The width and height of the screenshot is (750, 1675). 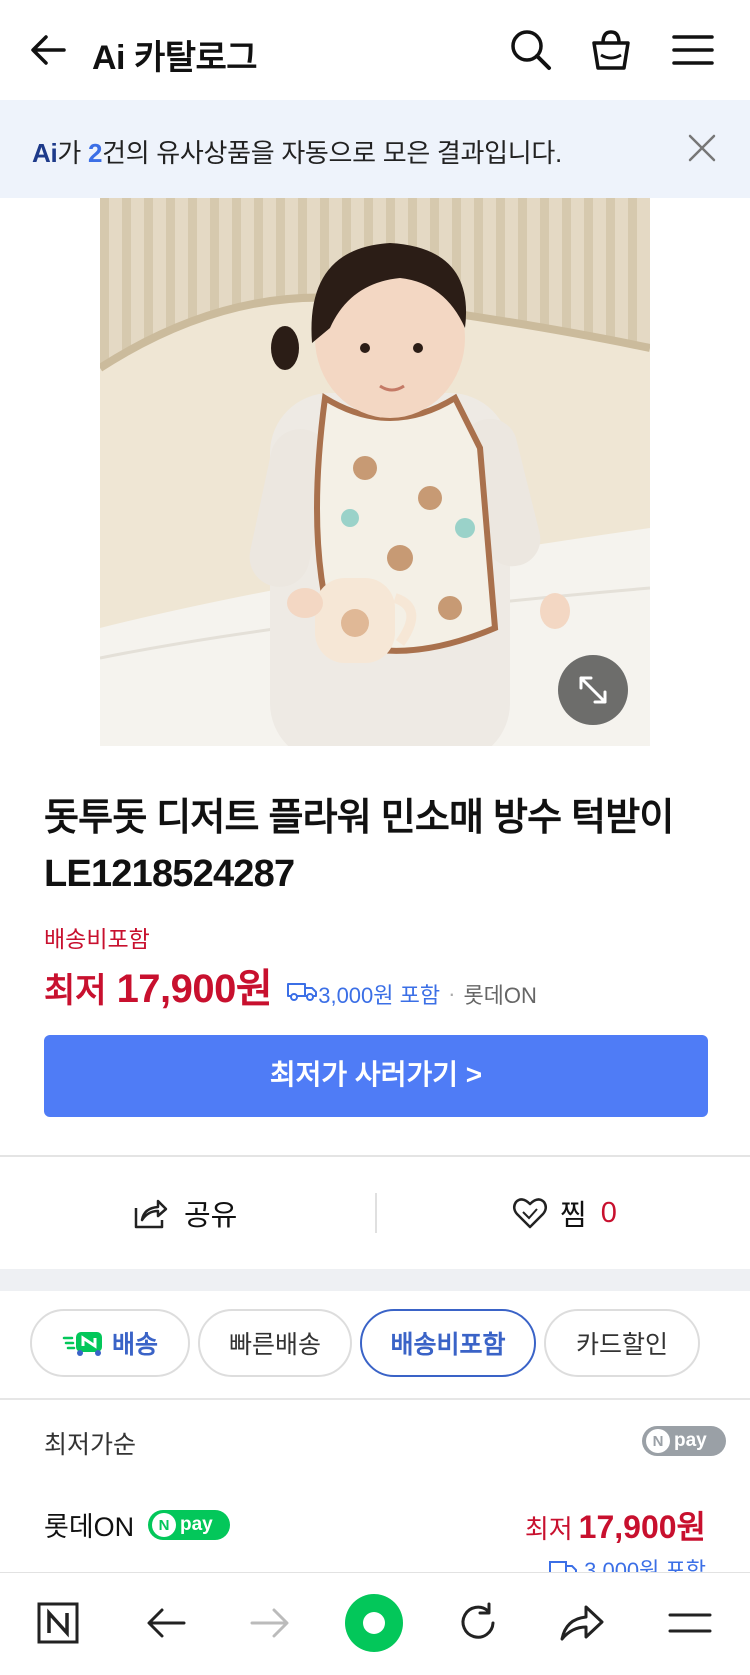 I want to click on filter-chip-shipping-included: 배송비포함, so click(x=448, y=1343).